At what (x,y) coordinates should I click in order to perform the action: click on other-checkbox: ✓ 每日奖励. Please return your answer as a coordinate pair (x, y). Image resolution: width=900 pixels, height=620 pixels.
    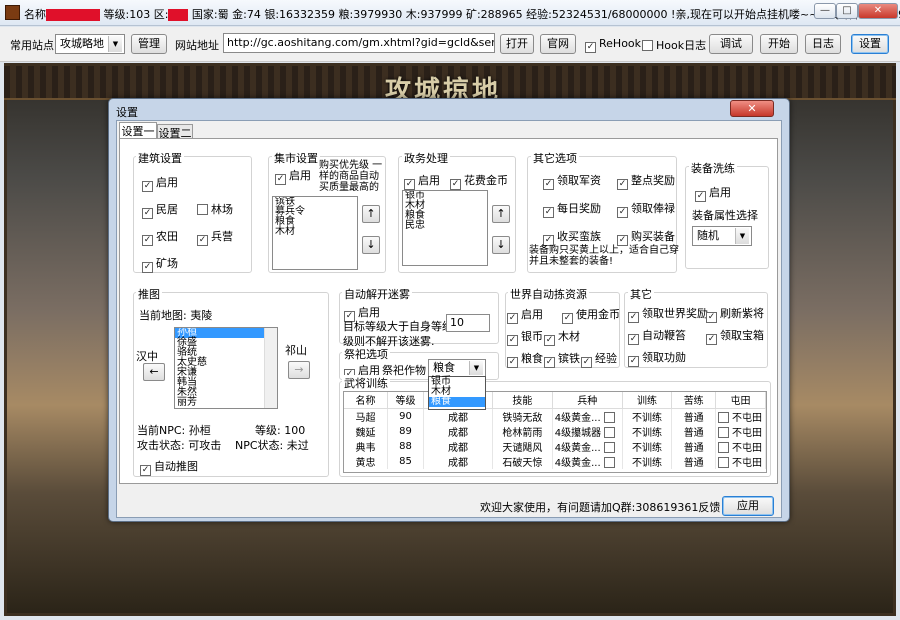
    Looking at the image, I should click on (572, 209).